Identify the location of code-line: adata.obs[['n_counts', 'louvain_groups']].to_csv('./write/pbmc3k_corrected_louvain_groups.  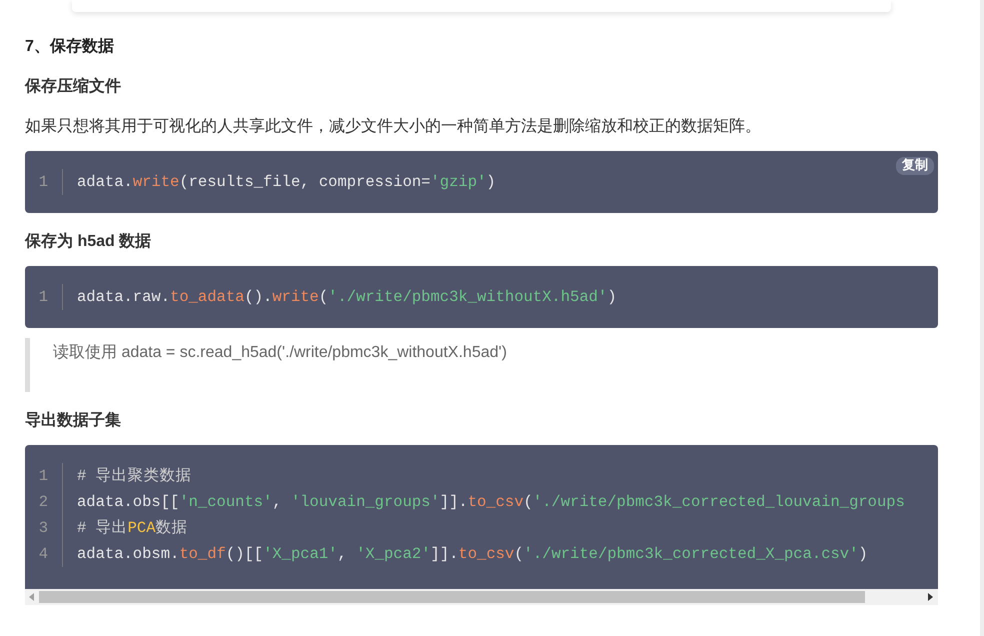
(491, 502).